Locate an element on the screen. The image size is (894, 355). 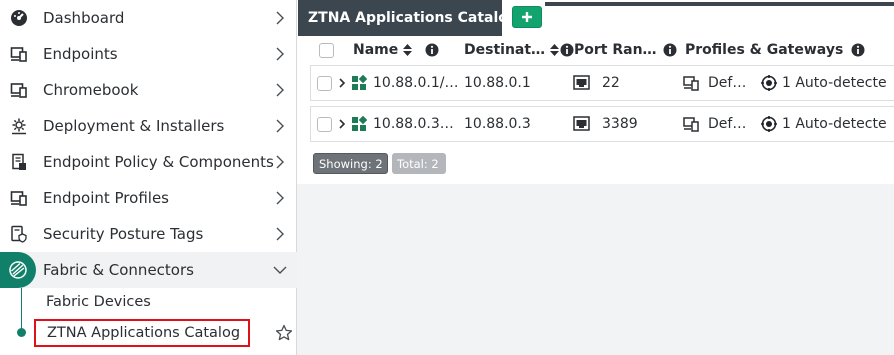
sidebar-subitem-ztna-applications-catalog: ZTNA Applications Catalog is located at coordinates (142, 333).